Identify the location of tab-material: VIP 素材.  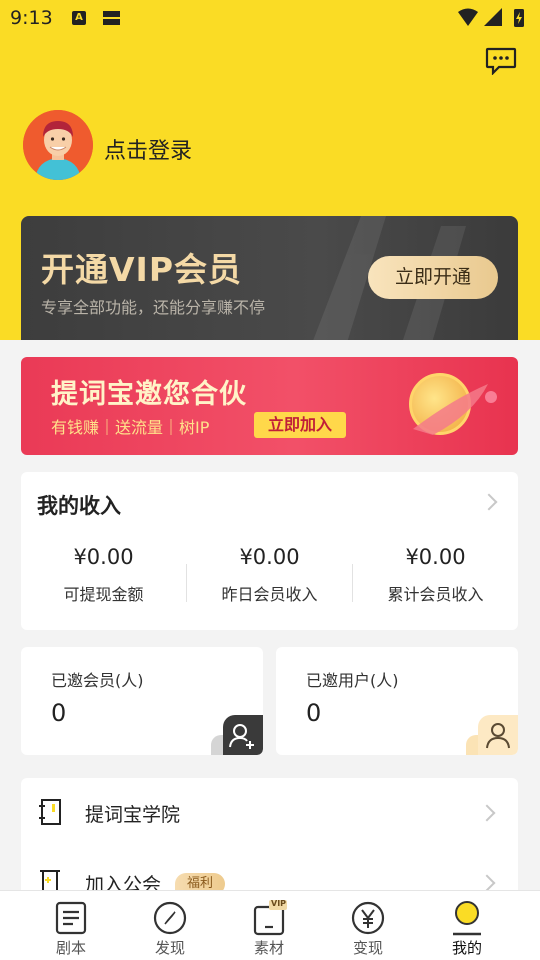
(269, 925).